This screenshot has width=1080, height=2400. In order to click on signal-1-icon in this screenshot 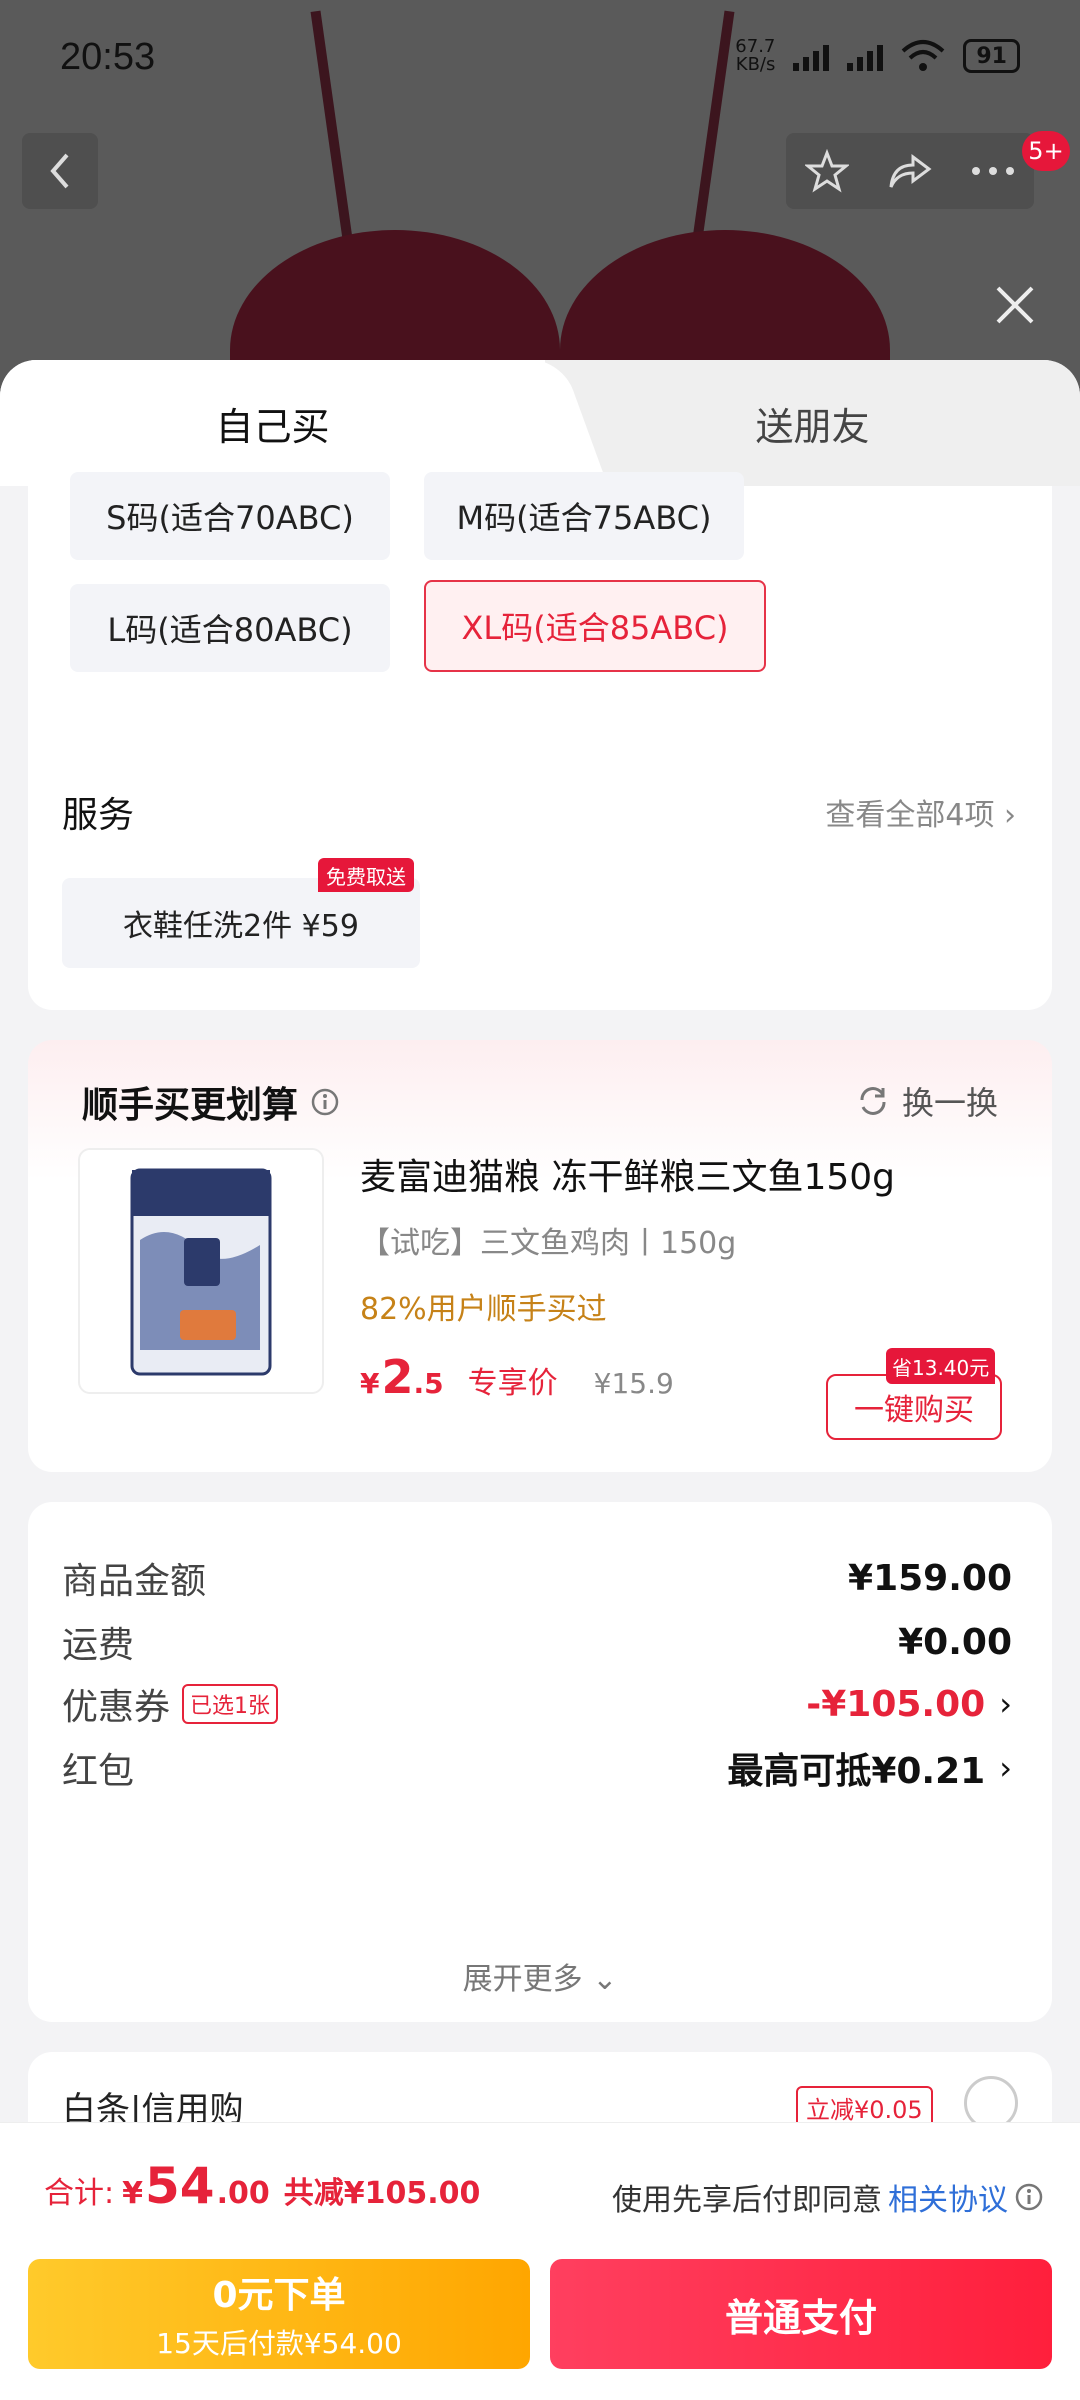, I will do `click(811, 56)`.